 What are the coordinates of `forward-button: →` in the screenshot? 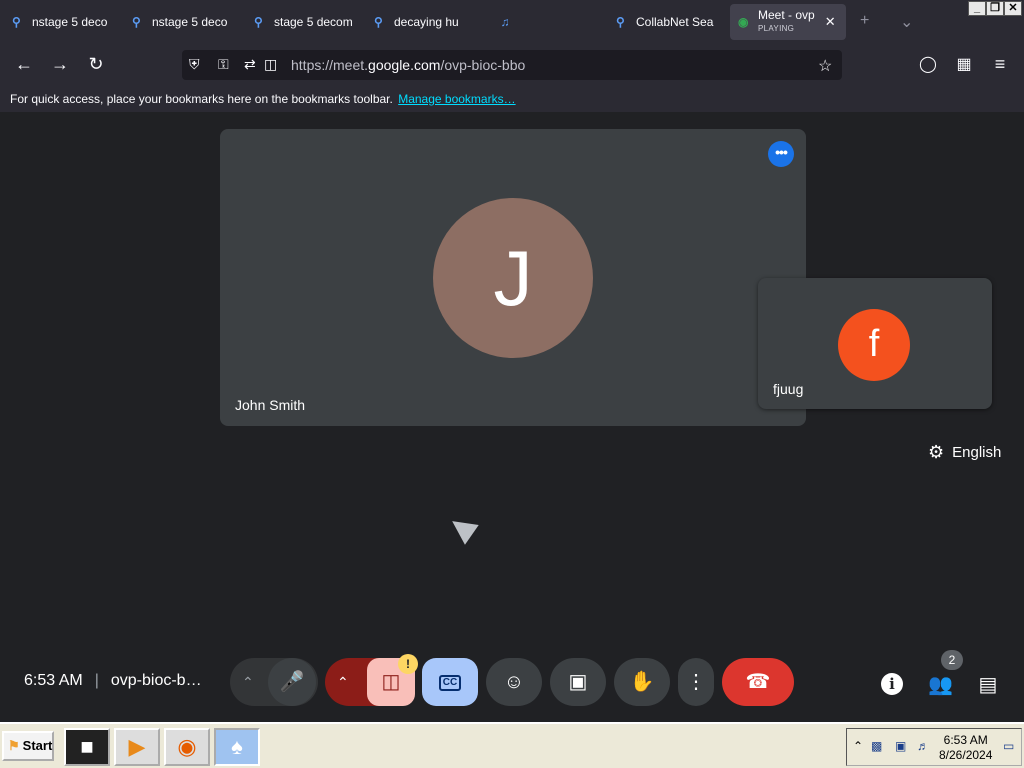 It's located at (60, 64).